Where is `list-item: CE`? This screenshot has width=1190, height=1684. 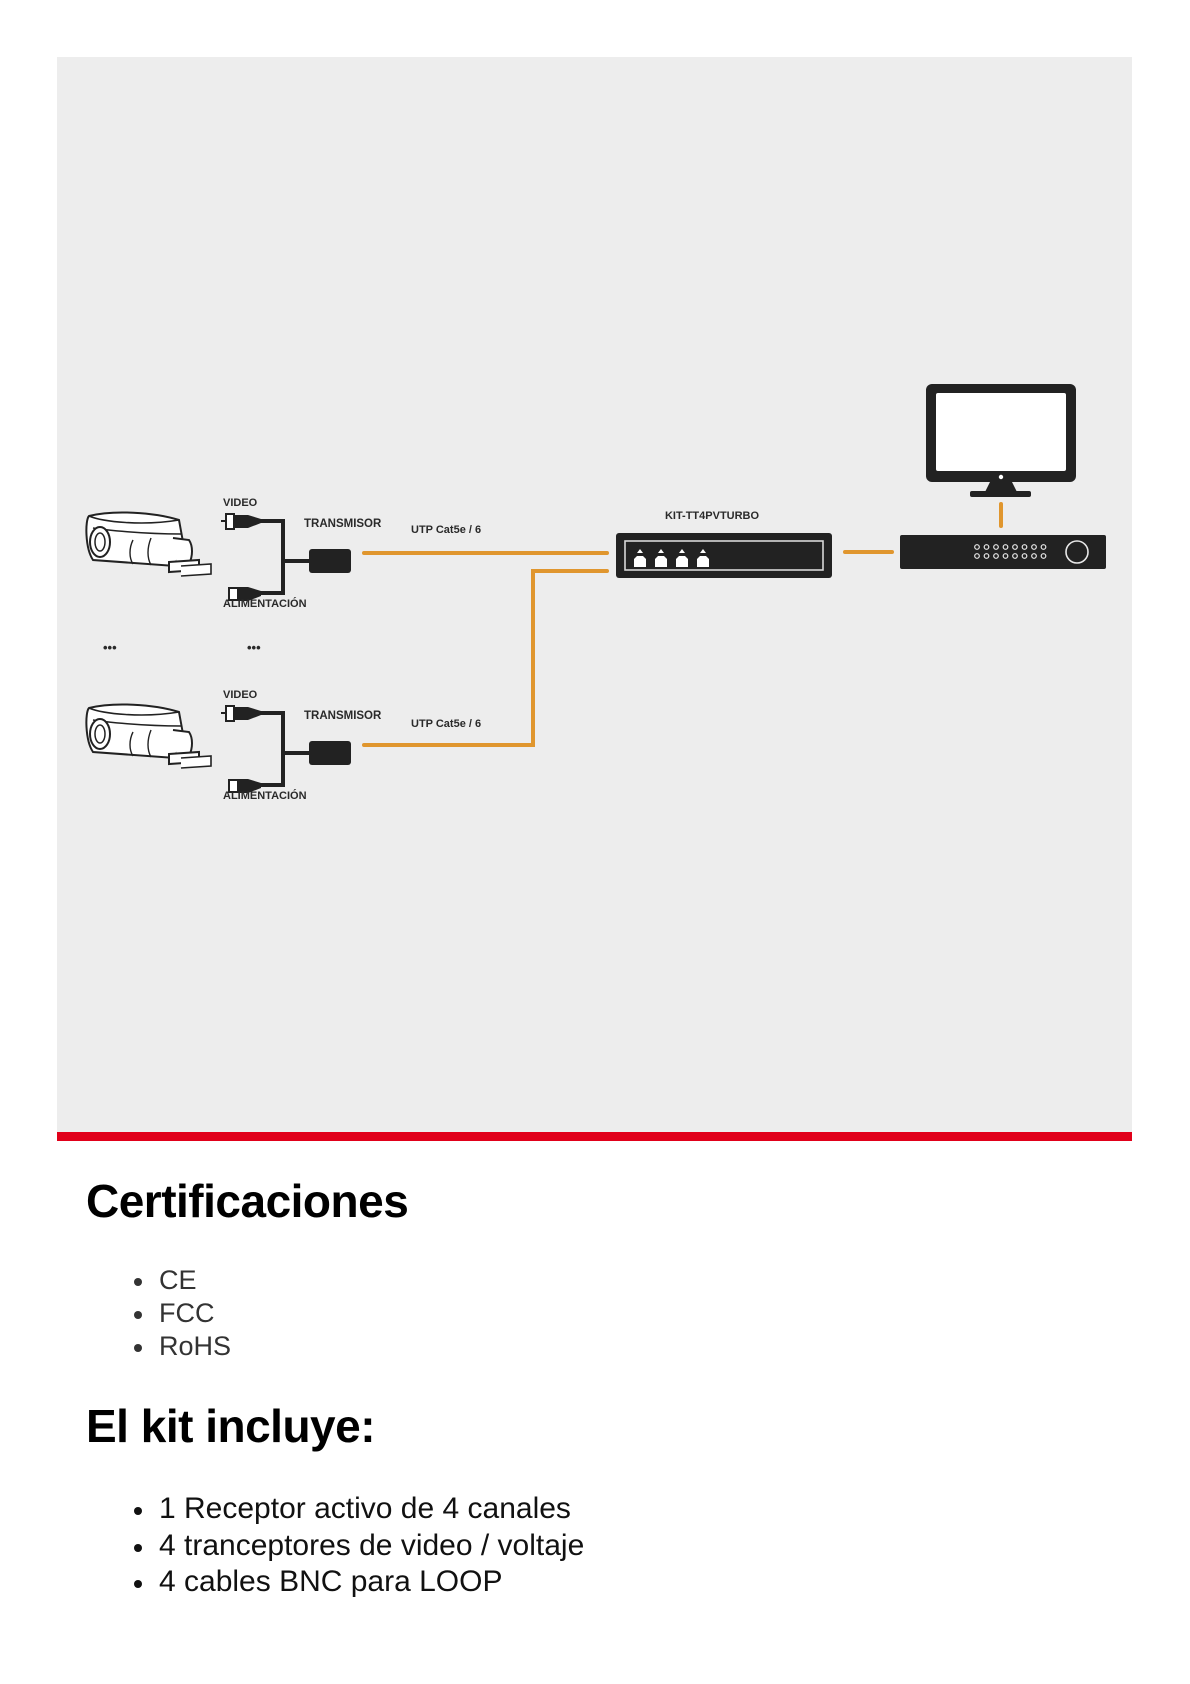
list-item: CE is located at coordinates (182, 1280).